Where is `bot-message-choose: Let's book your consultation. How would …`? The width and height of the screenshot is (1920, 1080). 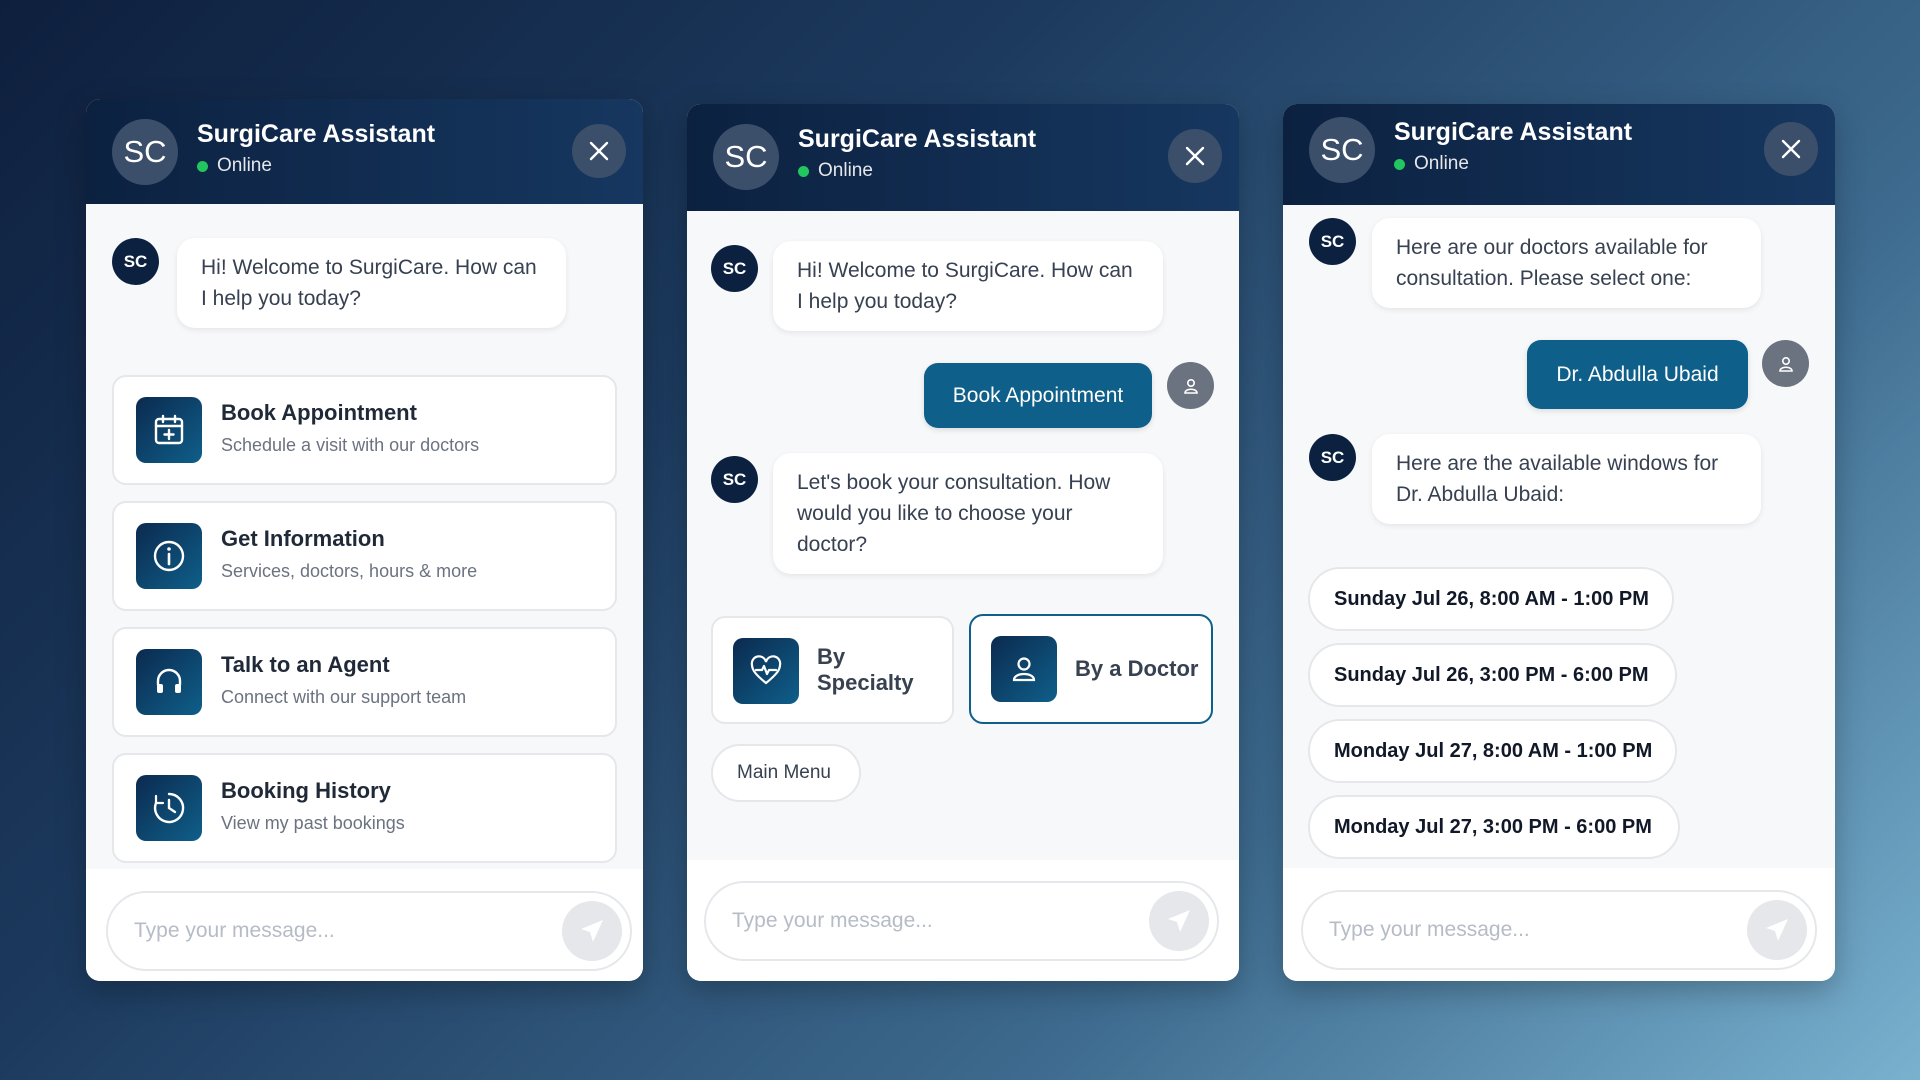
bot-message-choose: Let's book your consultation. How would … is located at coordinates (968, 513).